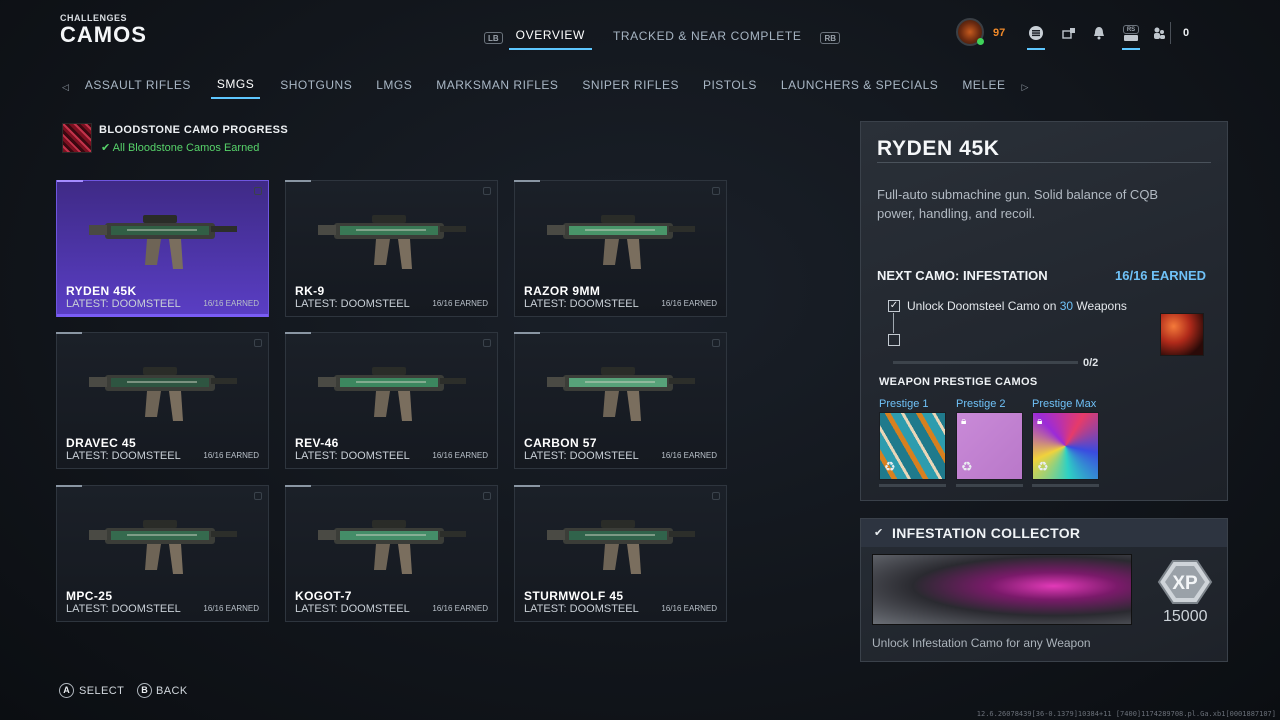  What do you see at coordinates (235, 87) in the screenshot?
I see `tab-smgs: SMGS` at bounding box center [235, 87].